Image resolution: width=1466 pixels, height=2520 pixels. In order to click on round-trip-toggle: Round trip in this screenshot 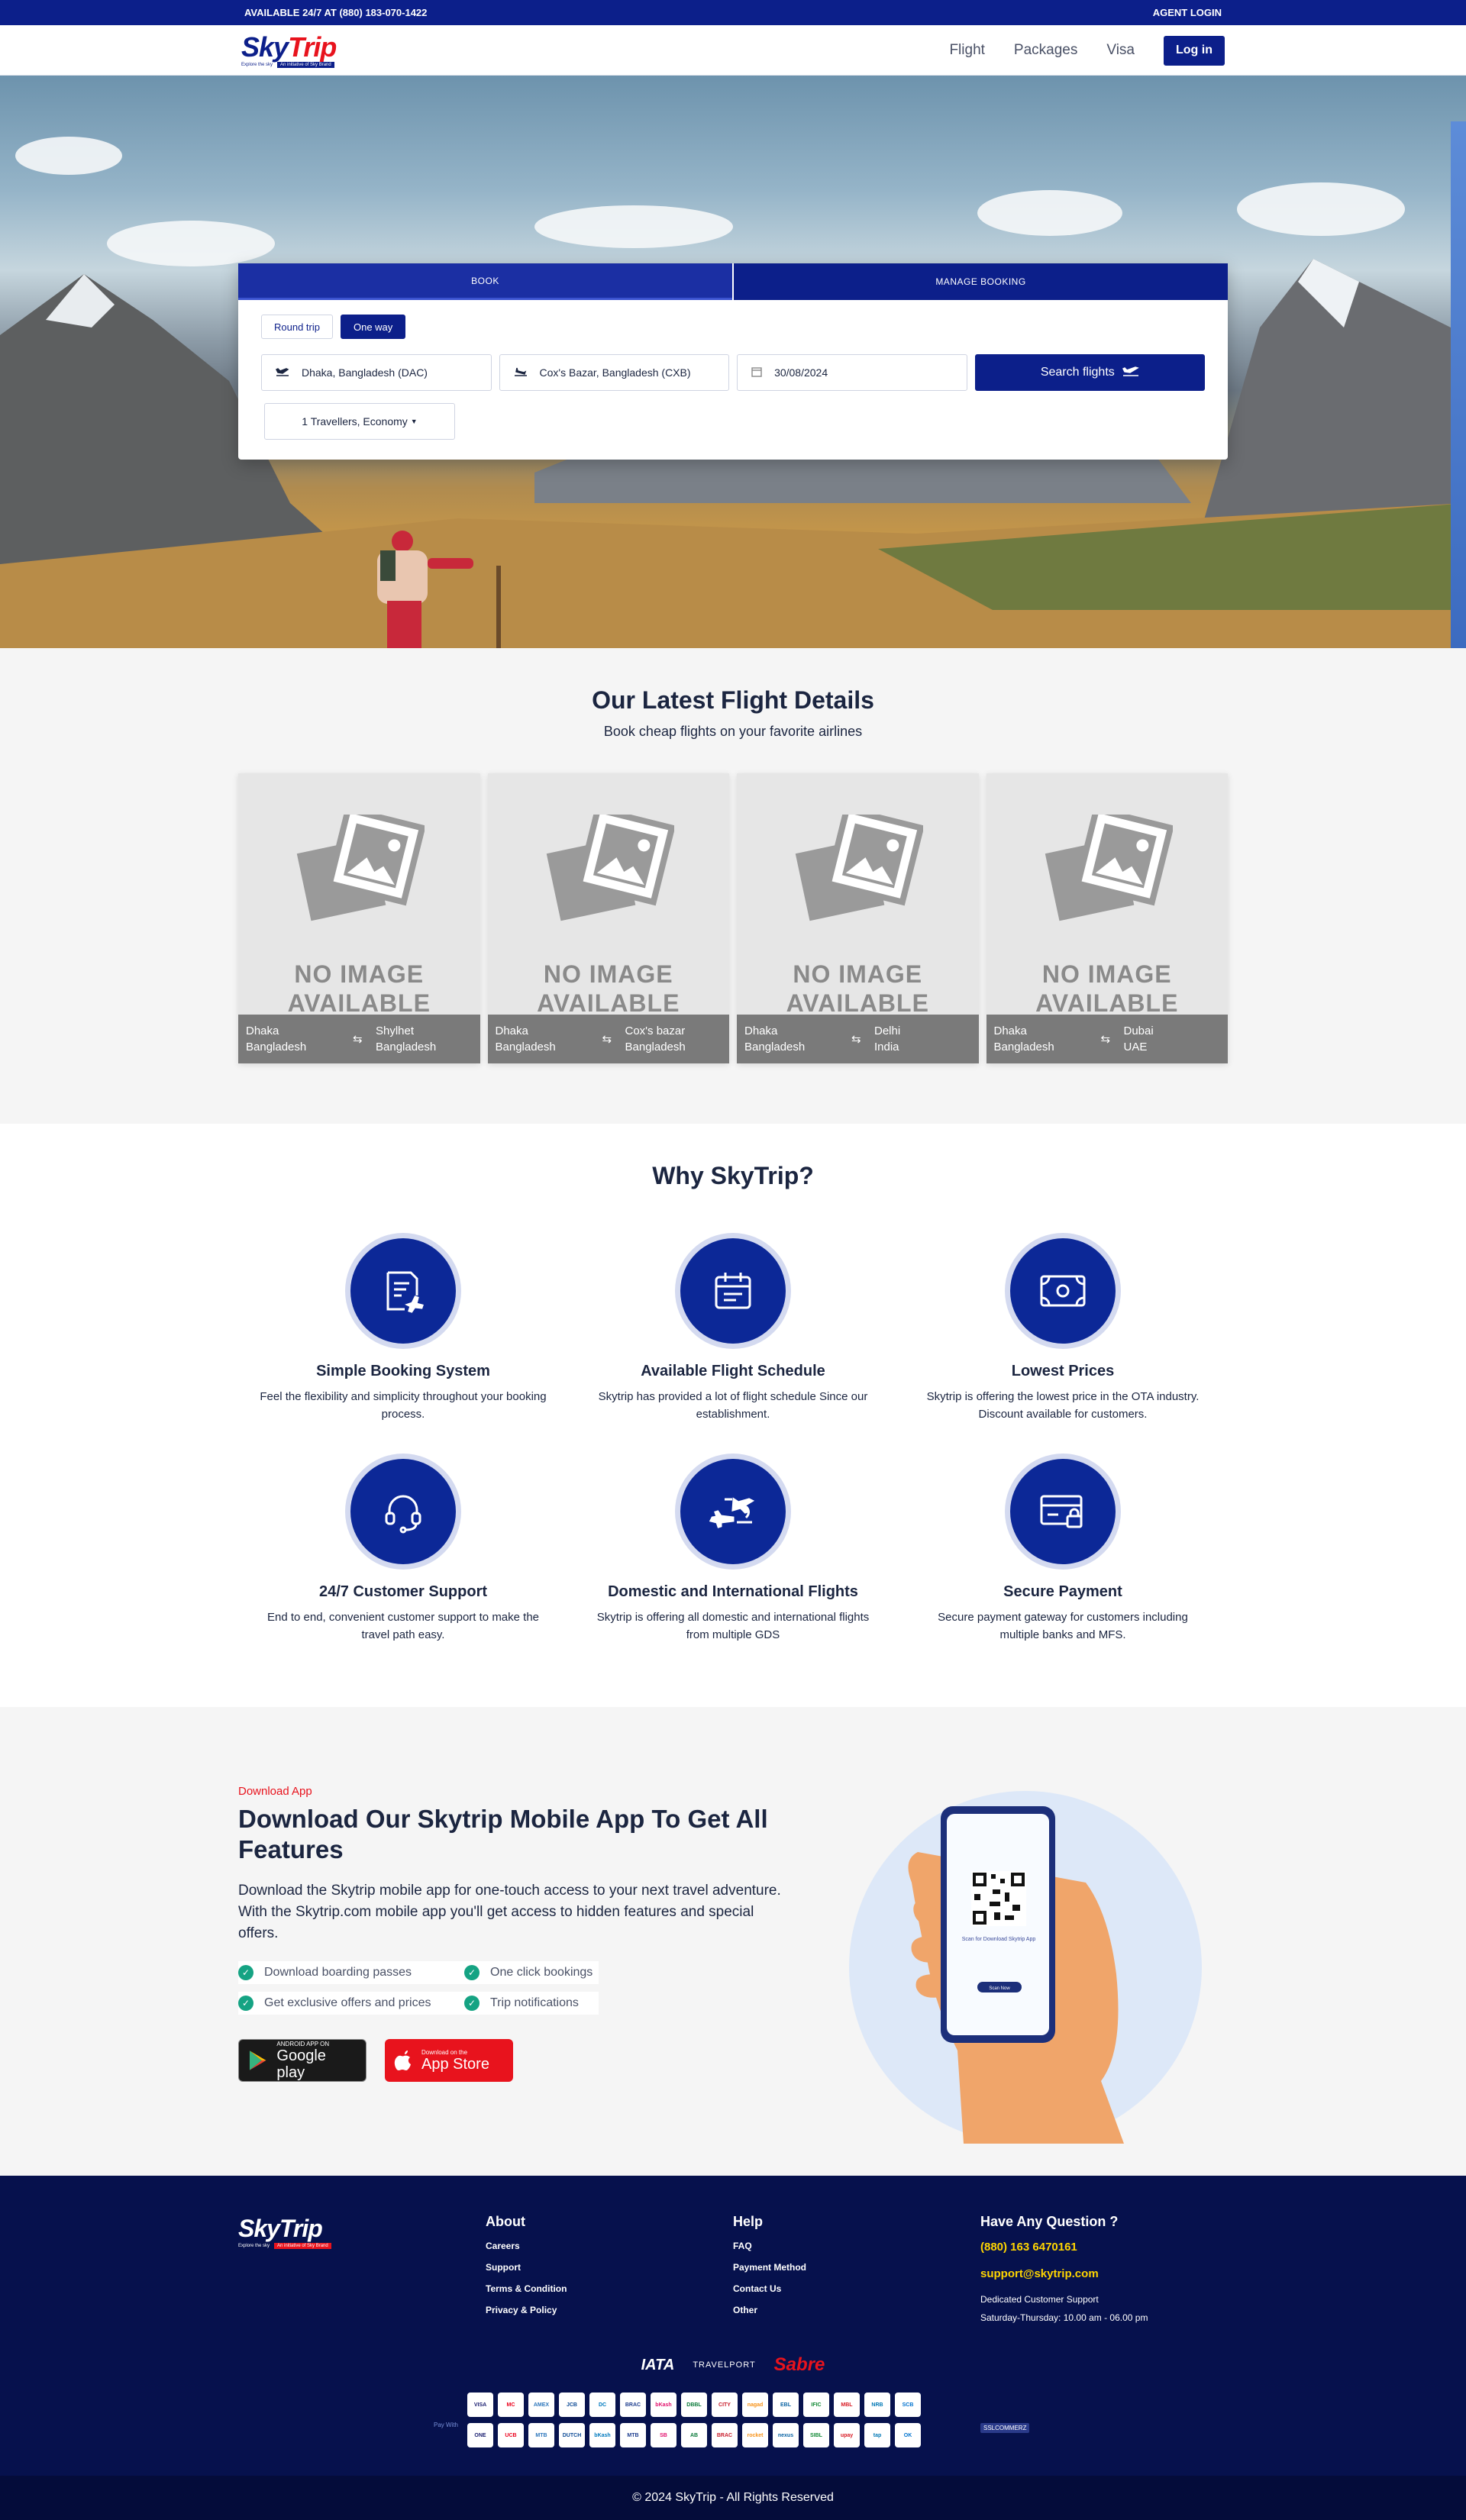, I will do `click(297, 327)`.